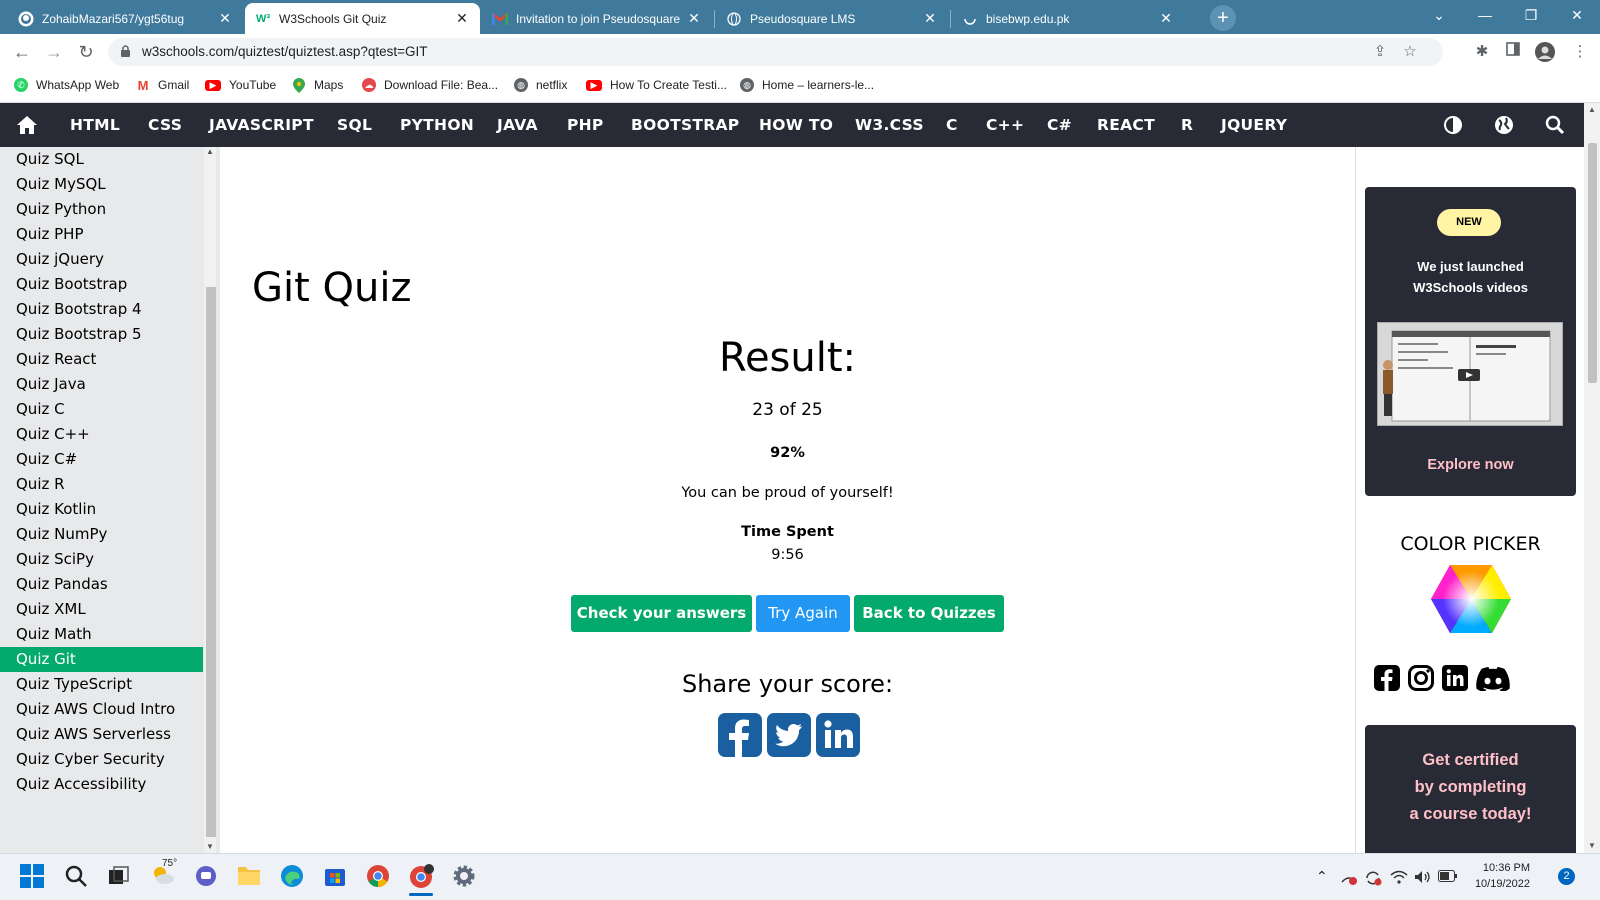  What do you see at coordinates (101, 784) in the screenshot?
I see `sidebar-item-quiz-accessibility: Quiz Accessibility` at bounding box center [101, 784].